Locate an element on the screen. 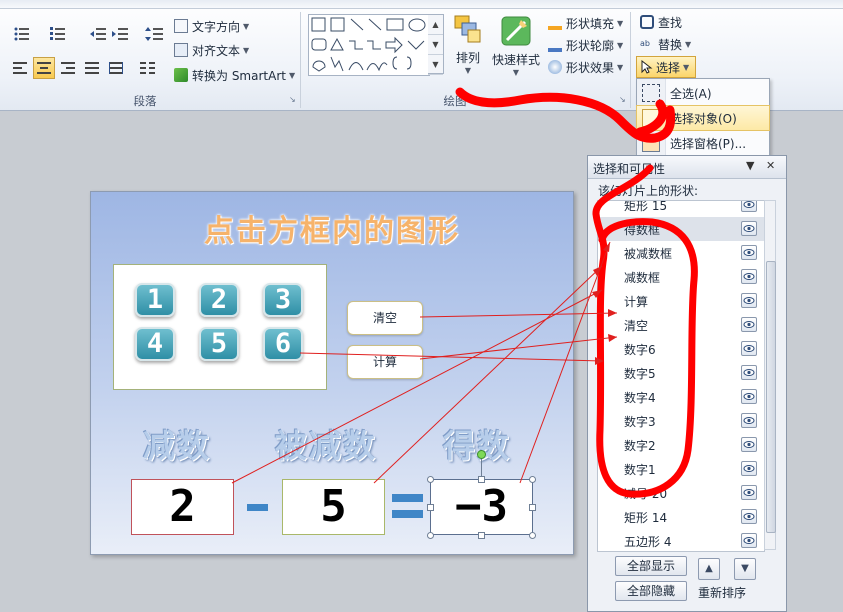 The image size is (843, 612). show-all-button: 全部显示 is located at coordinates (651, 566).